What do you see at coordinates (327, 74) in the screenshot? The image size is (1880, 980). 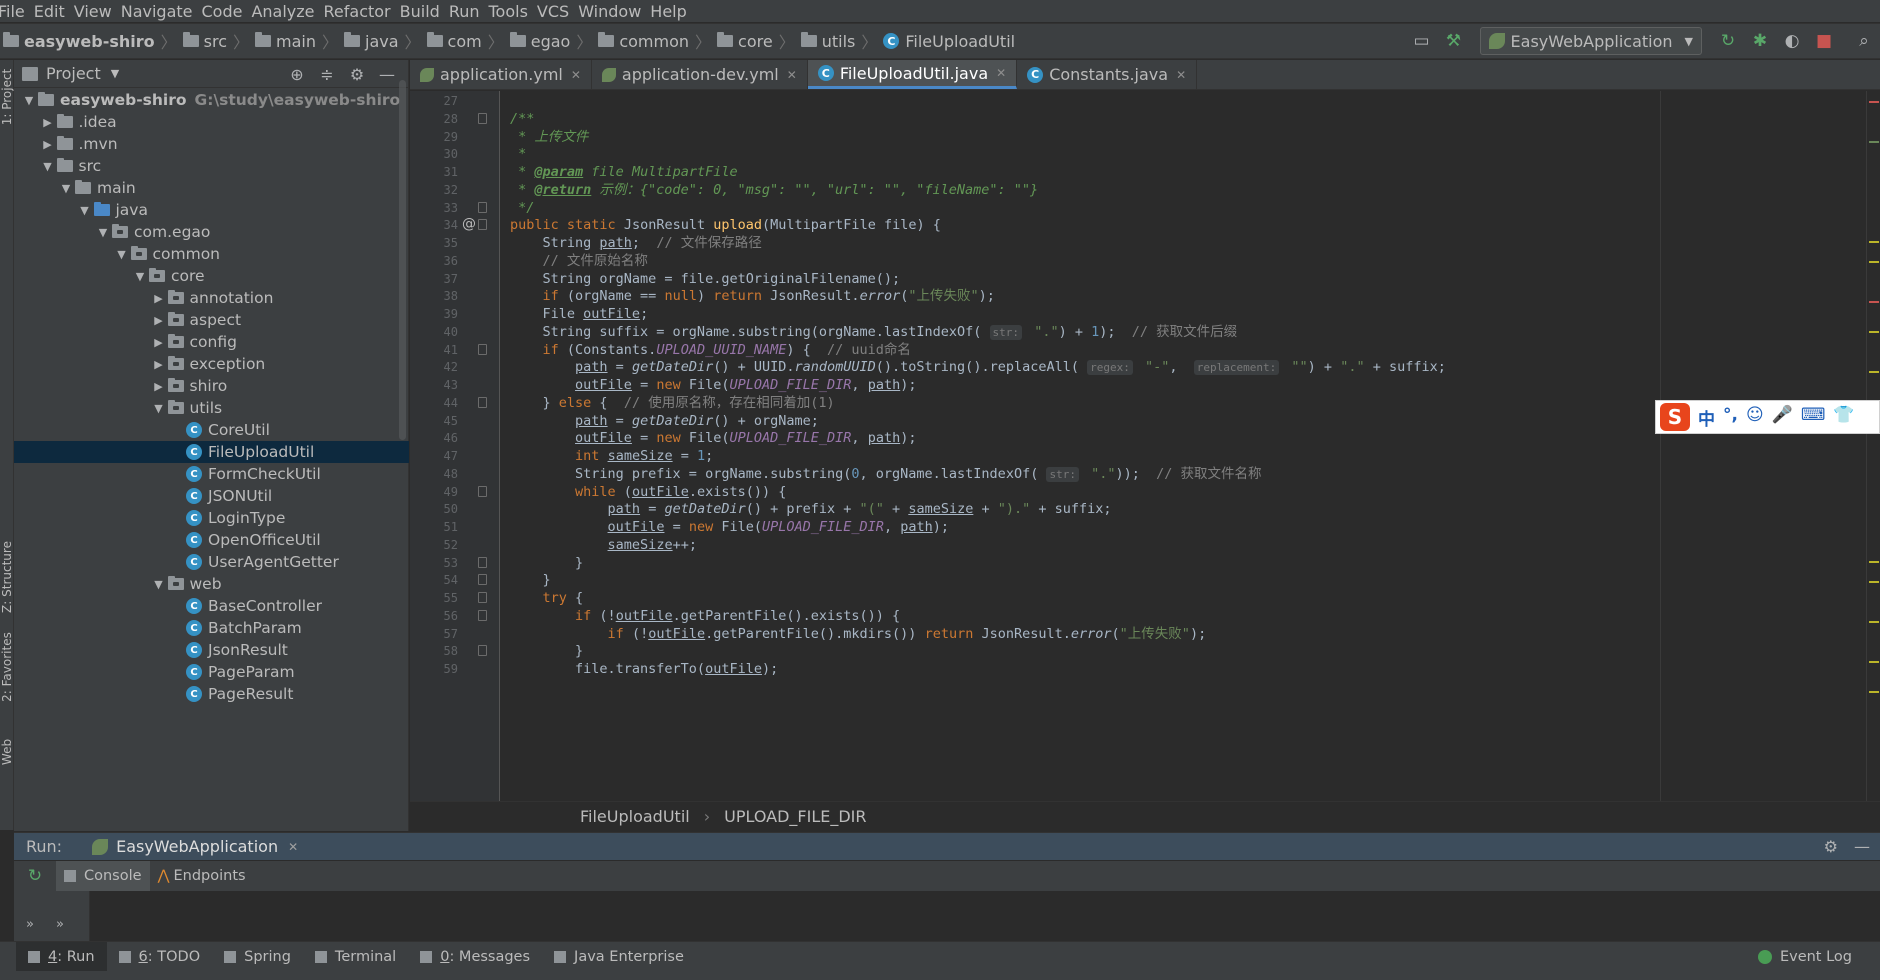 I see `collapse-all-icon: ≑` at bounding box center [327, 74].